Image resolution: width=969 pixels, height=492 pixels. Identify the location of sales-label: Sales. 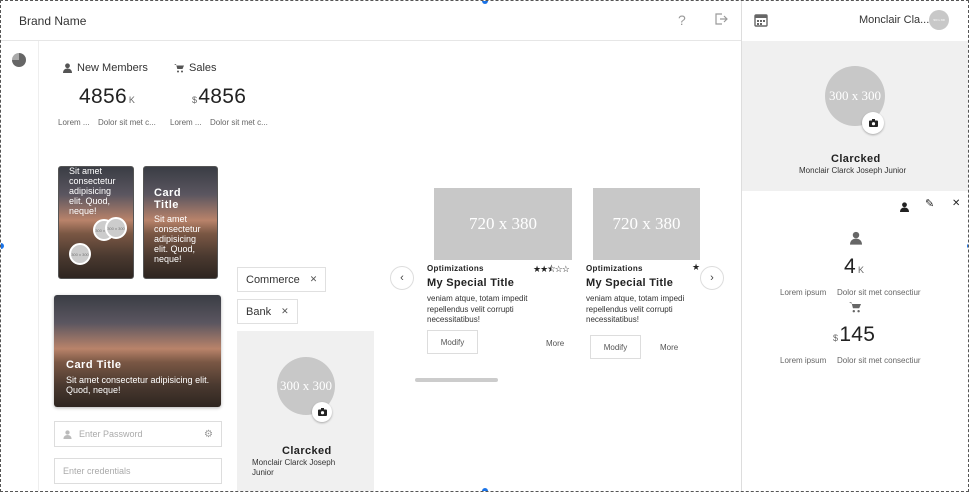
(203, 68).